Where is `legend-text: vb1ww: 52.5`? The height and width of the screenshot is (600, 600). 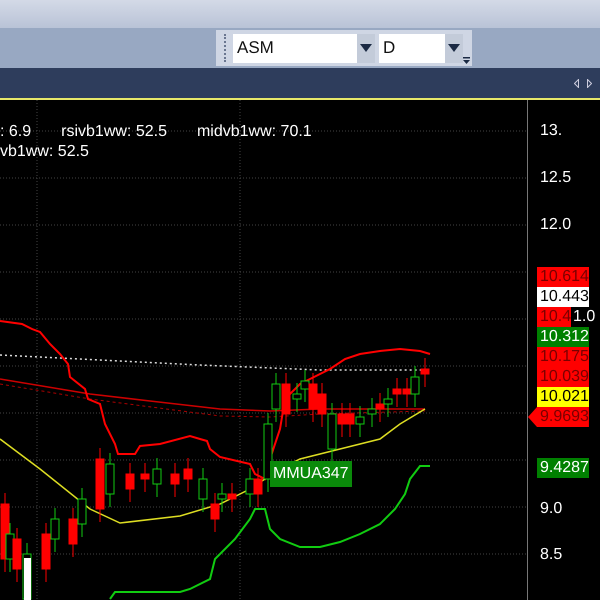
legend-text: vb1ww: 52.5 is located at coordinates (44, 151).